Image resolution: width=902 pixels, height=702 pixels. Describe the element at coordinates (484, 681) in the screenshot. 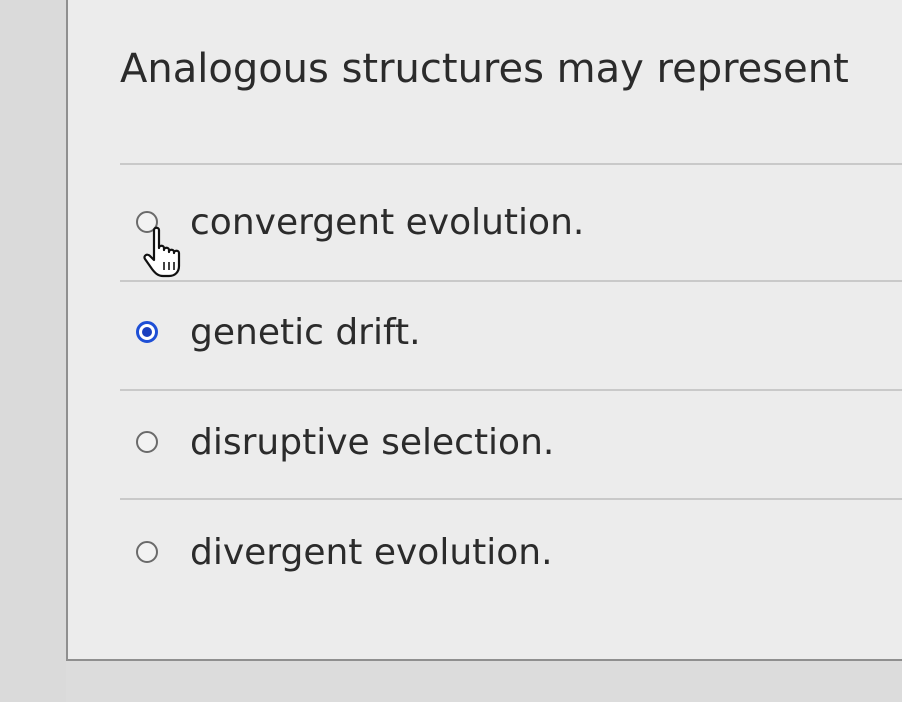

I see `page-background` at that location.